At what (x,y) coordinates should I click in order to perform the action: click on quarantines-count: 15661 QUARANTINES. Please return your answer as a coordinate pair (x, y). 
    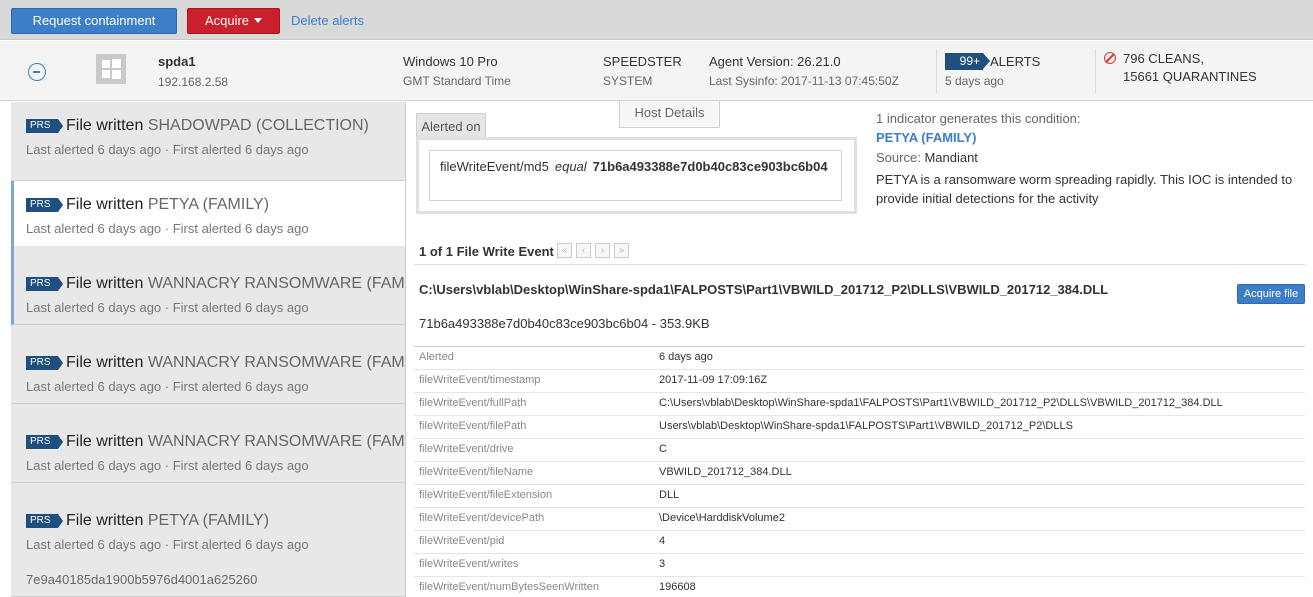
    Looking at the image, I should click on (1190, 76).